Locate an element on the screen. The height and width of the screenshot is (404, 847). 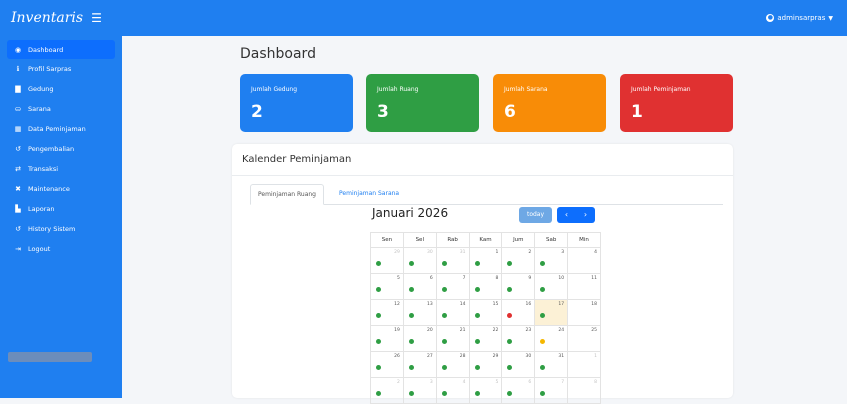
calendar-day-cell: 20 is located at coordinates (419, 338).